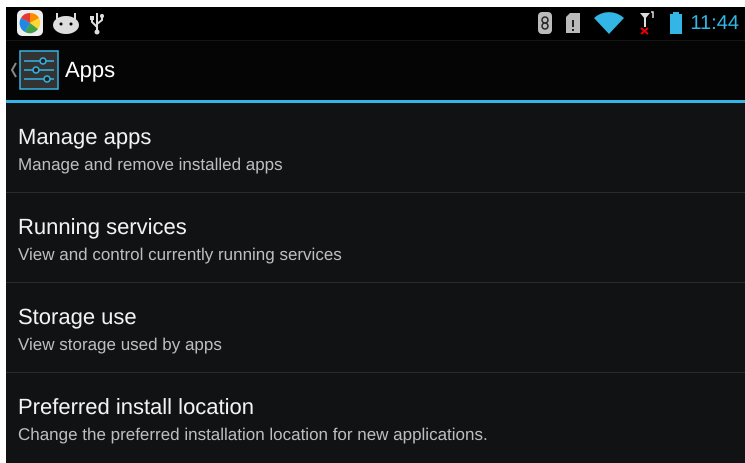  I want to click on settings-sliders-icon, so click(39, 70).